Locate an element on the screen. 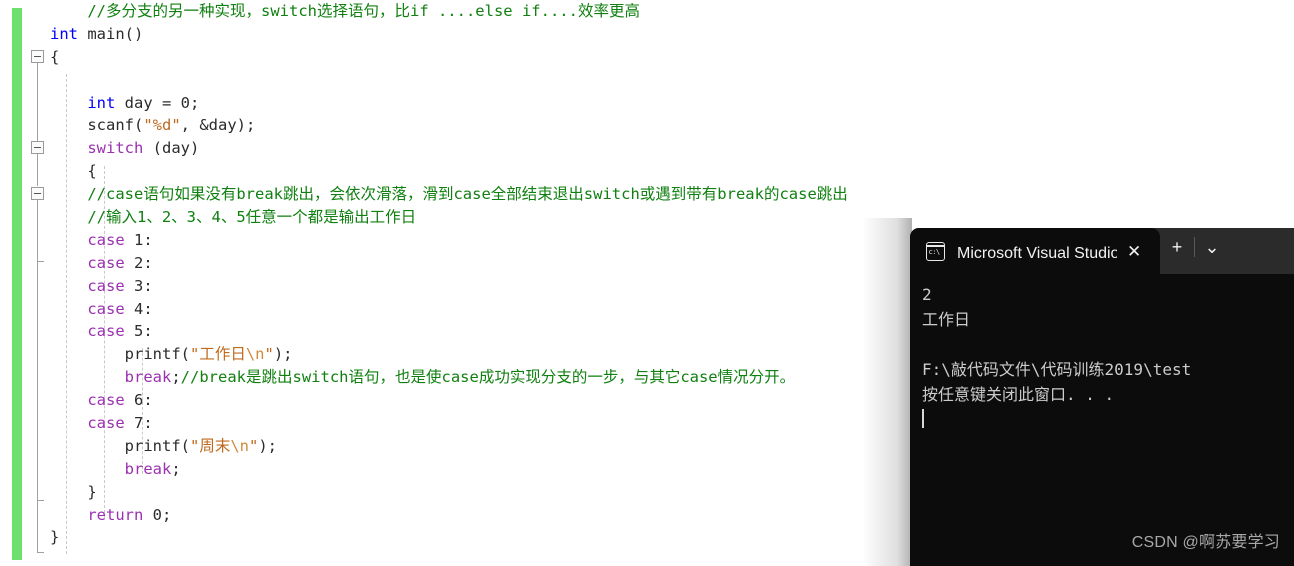 Image resolution: width=1294 pixels, height=566 pixels. fold-toggle-switch-body is located at coordinates (37, 193).